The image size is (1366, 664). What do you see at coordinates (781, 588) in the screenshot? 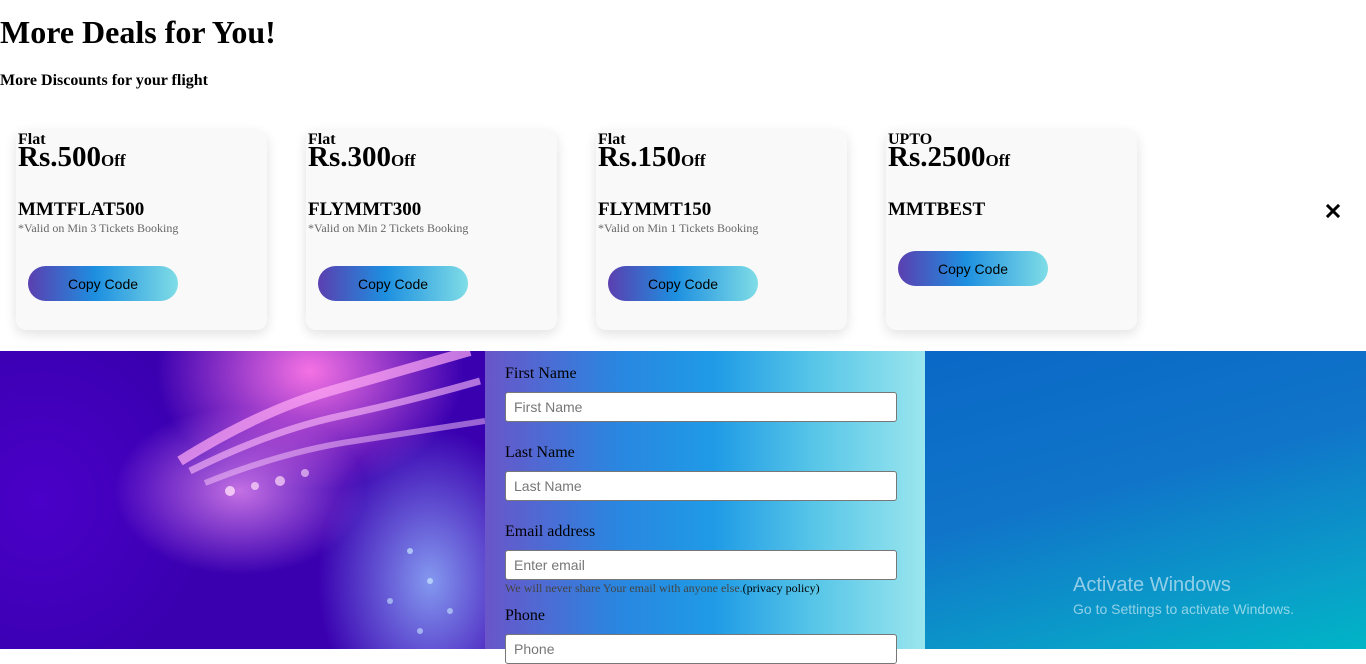
I see `privacy-policy-link: (privacy policy)` at bounding box center [781, 588].